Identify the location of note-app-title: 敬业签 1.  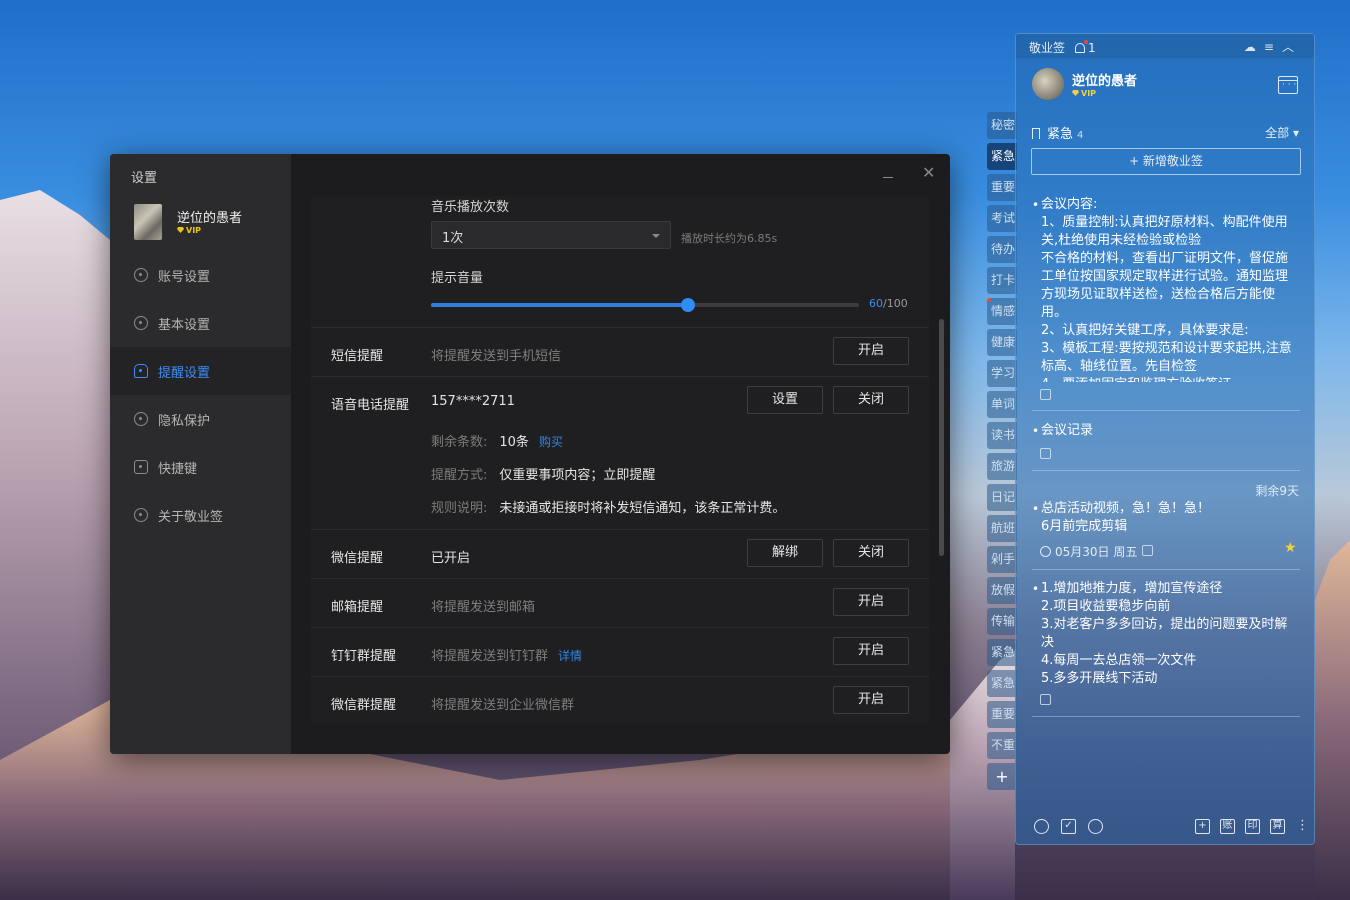
(1062, 47).